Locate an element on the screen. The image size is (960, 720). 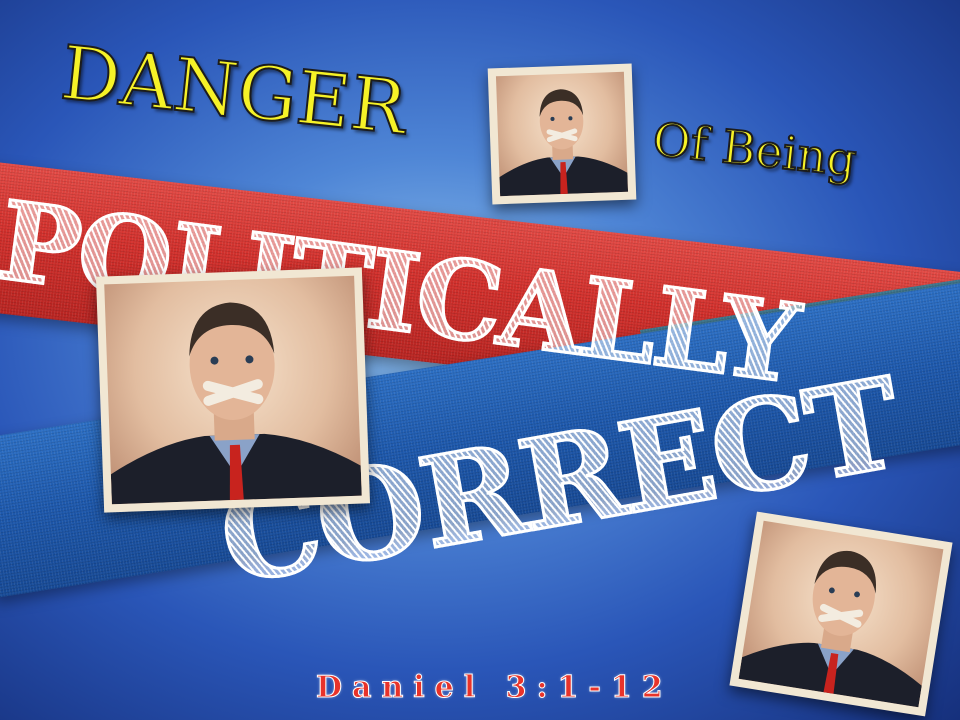
of-being-title: Of Being is located at coordinates (754, 149).